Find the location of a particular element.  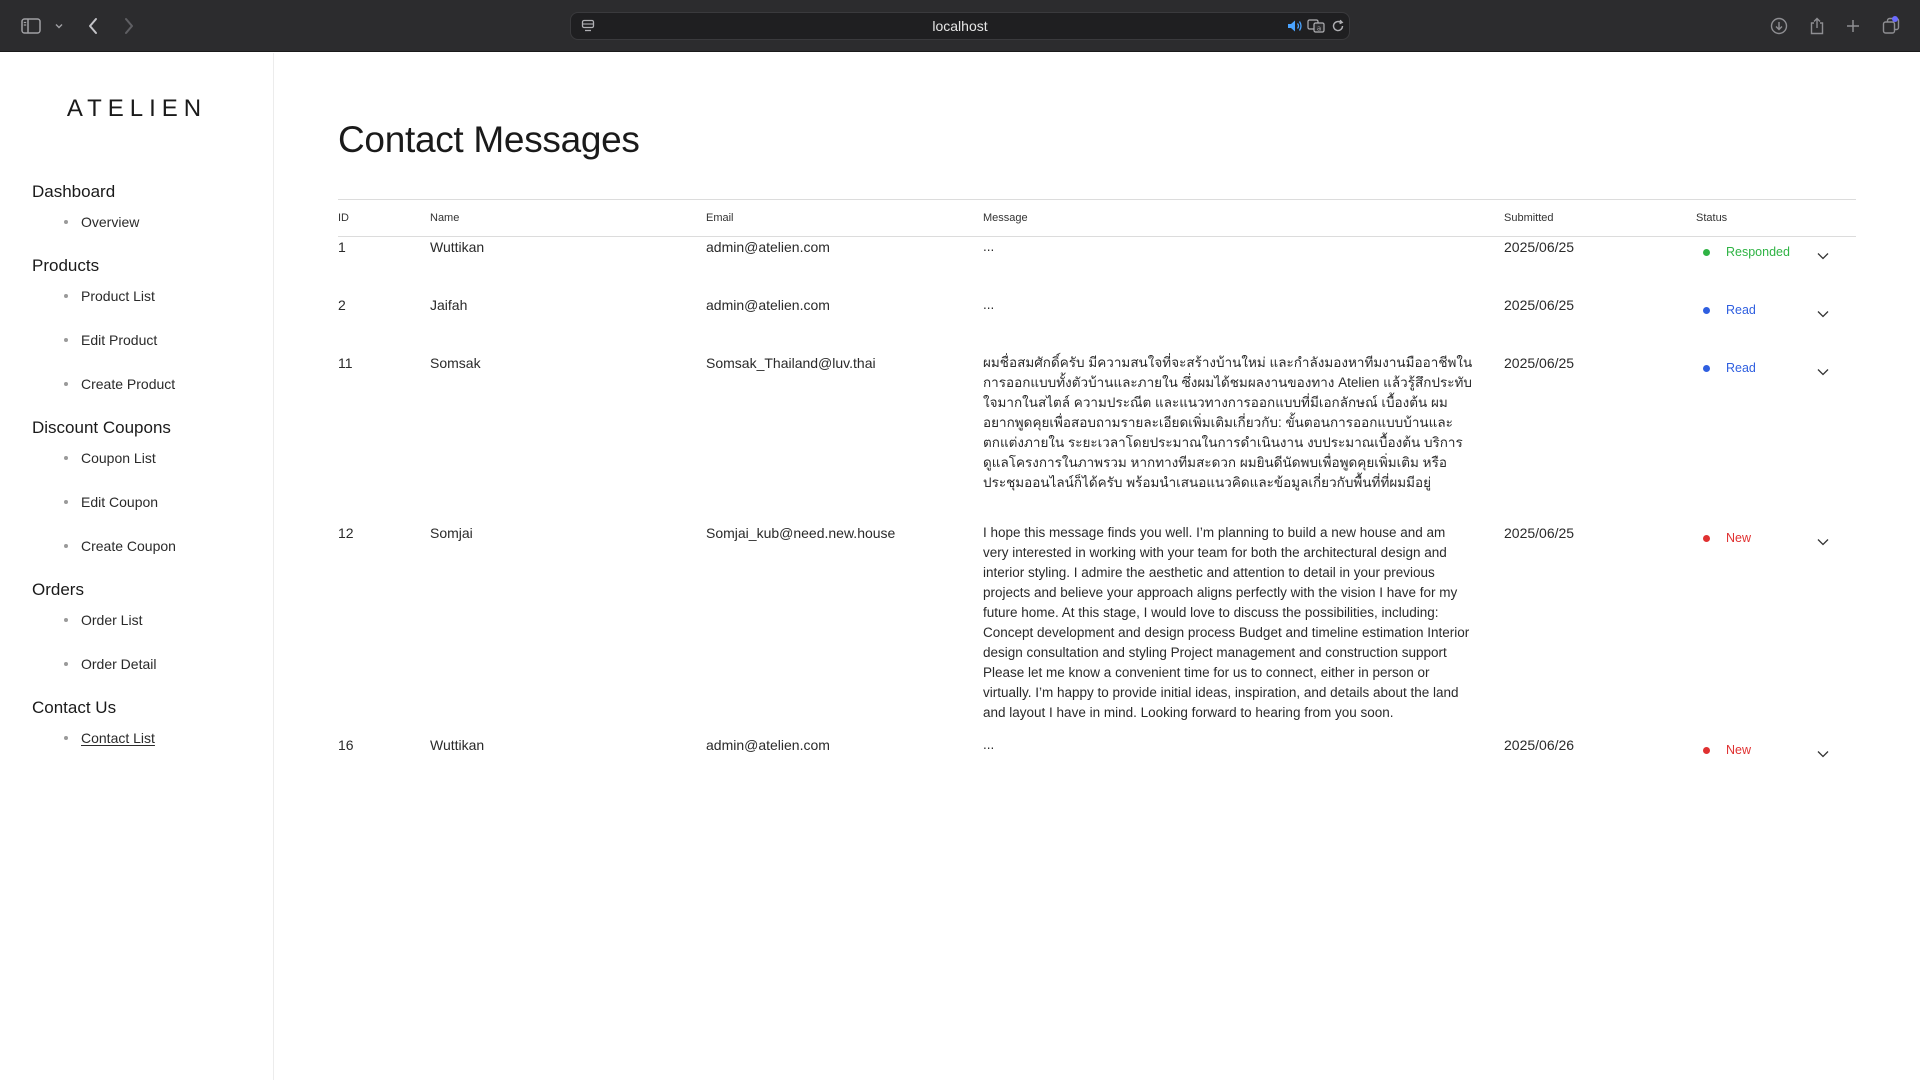

download-icon is located at coordinates (1779, 26).